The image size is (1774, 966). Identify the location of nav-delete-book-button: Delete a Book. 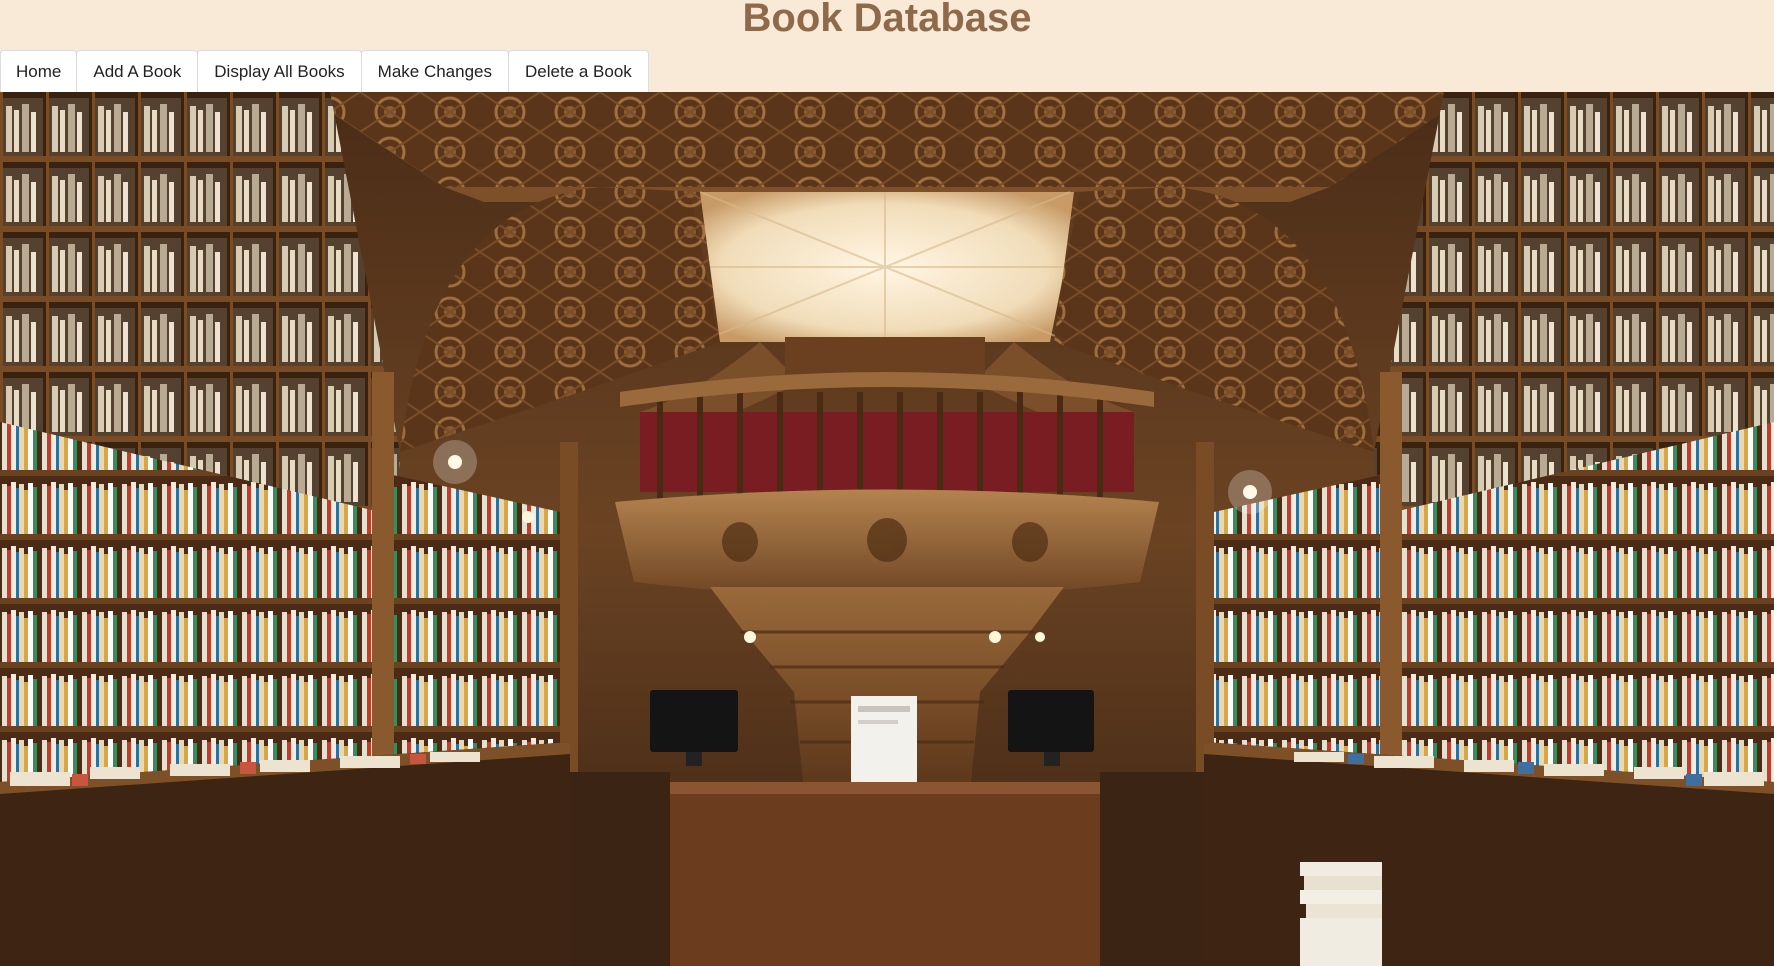
(578, 71).